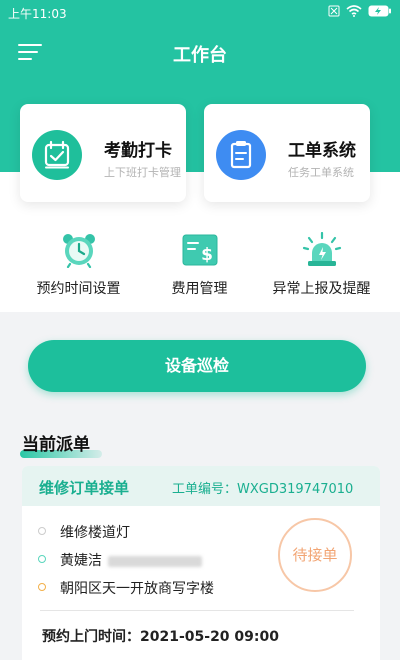 This screenshot has height=660, width=400. What do you see at coordinates (81, 561) in the screenshot?
I see `customer-name: 黄婕洁` at bounding box center [81, 561].